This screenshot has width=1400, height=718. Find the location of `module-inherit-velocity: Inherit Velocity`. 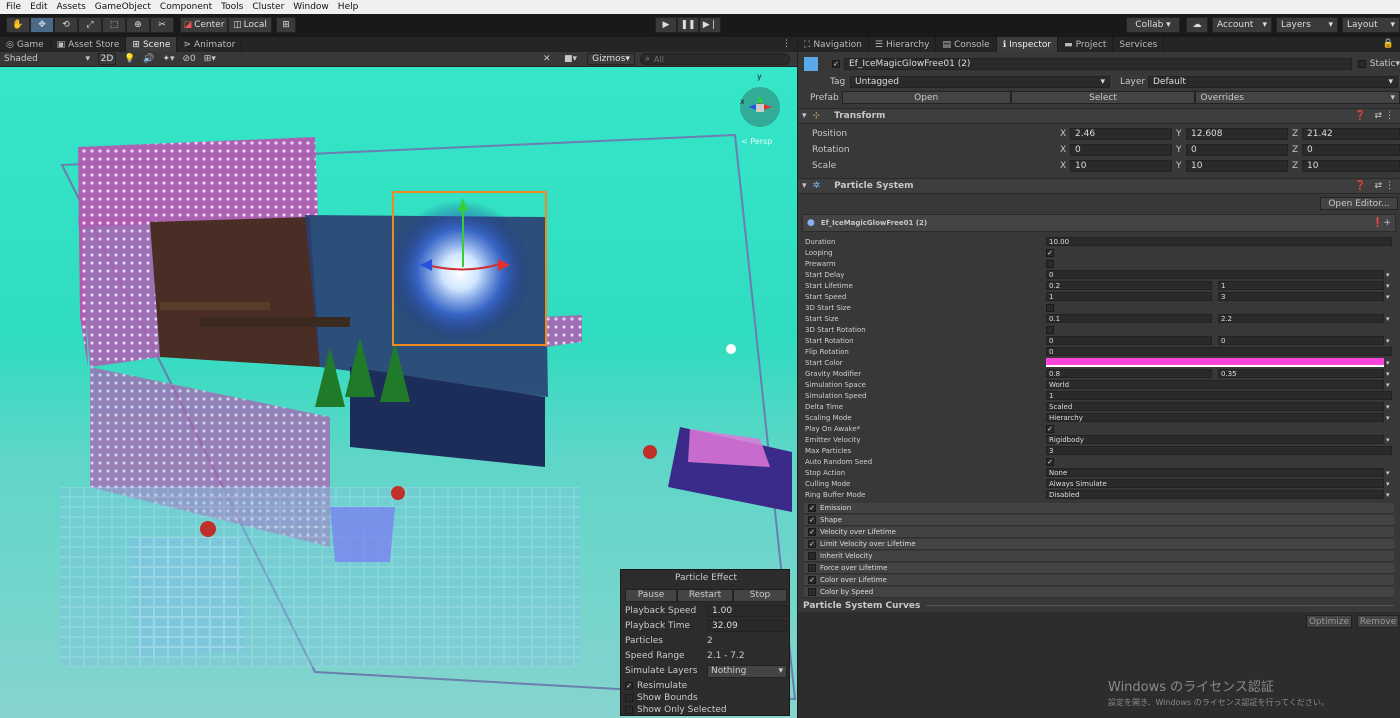

module-inherit-velocity: Inherit Velocity is located at coordinates (1099, 556).